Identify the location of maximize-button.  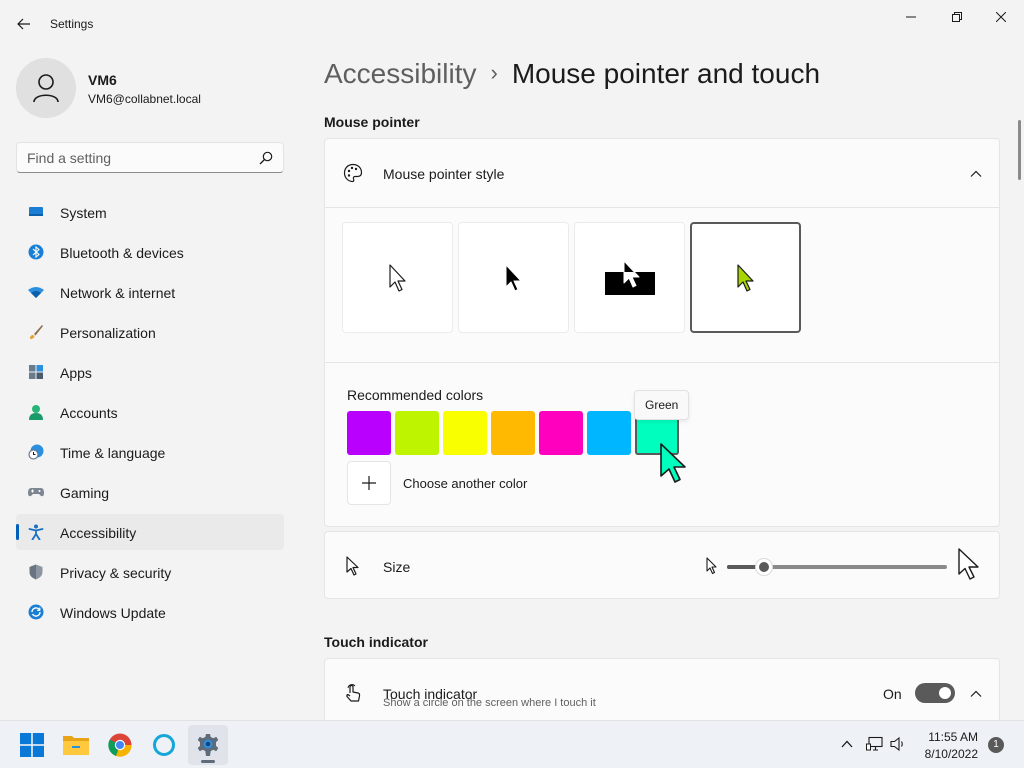
(957, 17).